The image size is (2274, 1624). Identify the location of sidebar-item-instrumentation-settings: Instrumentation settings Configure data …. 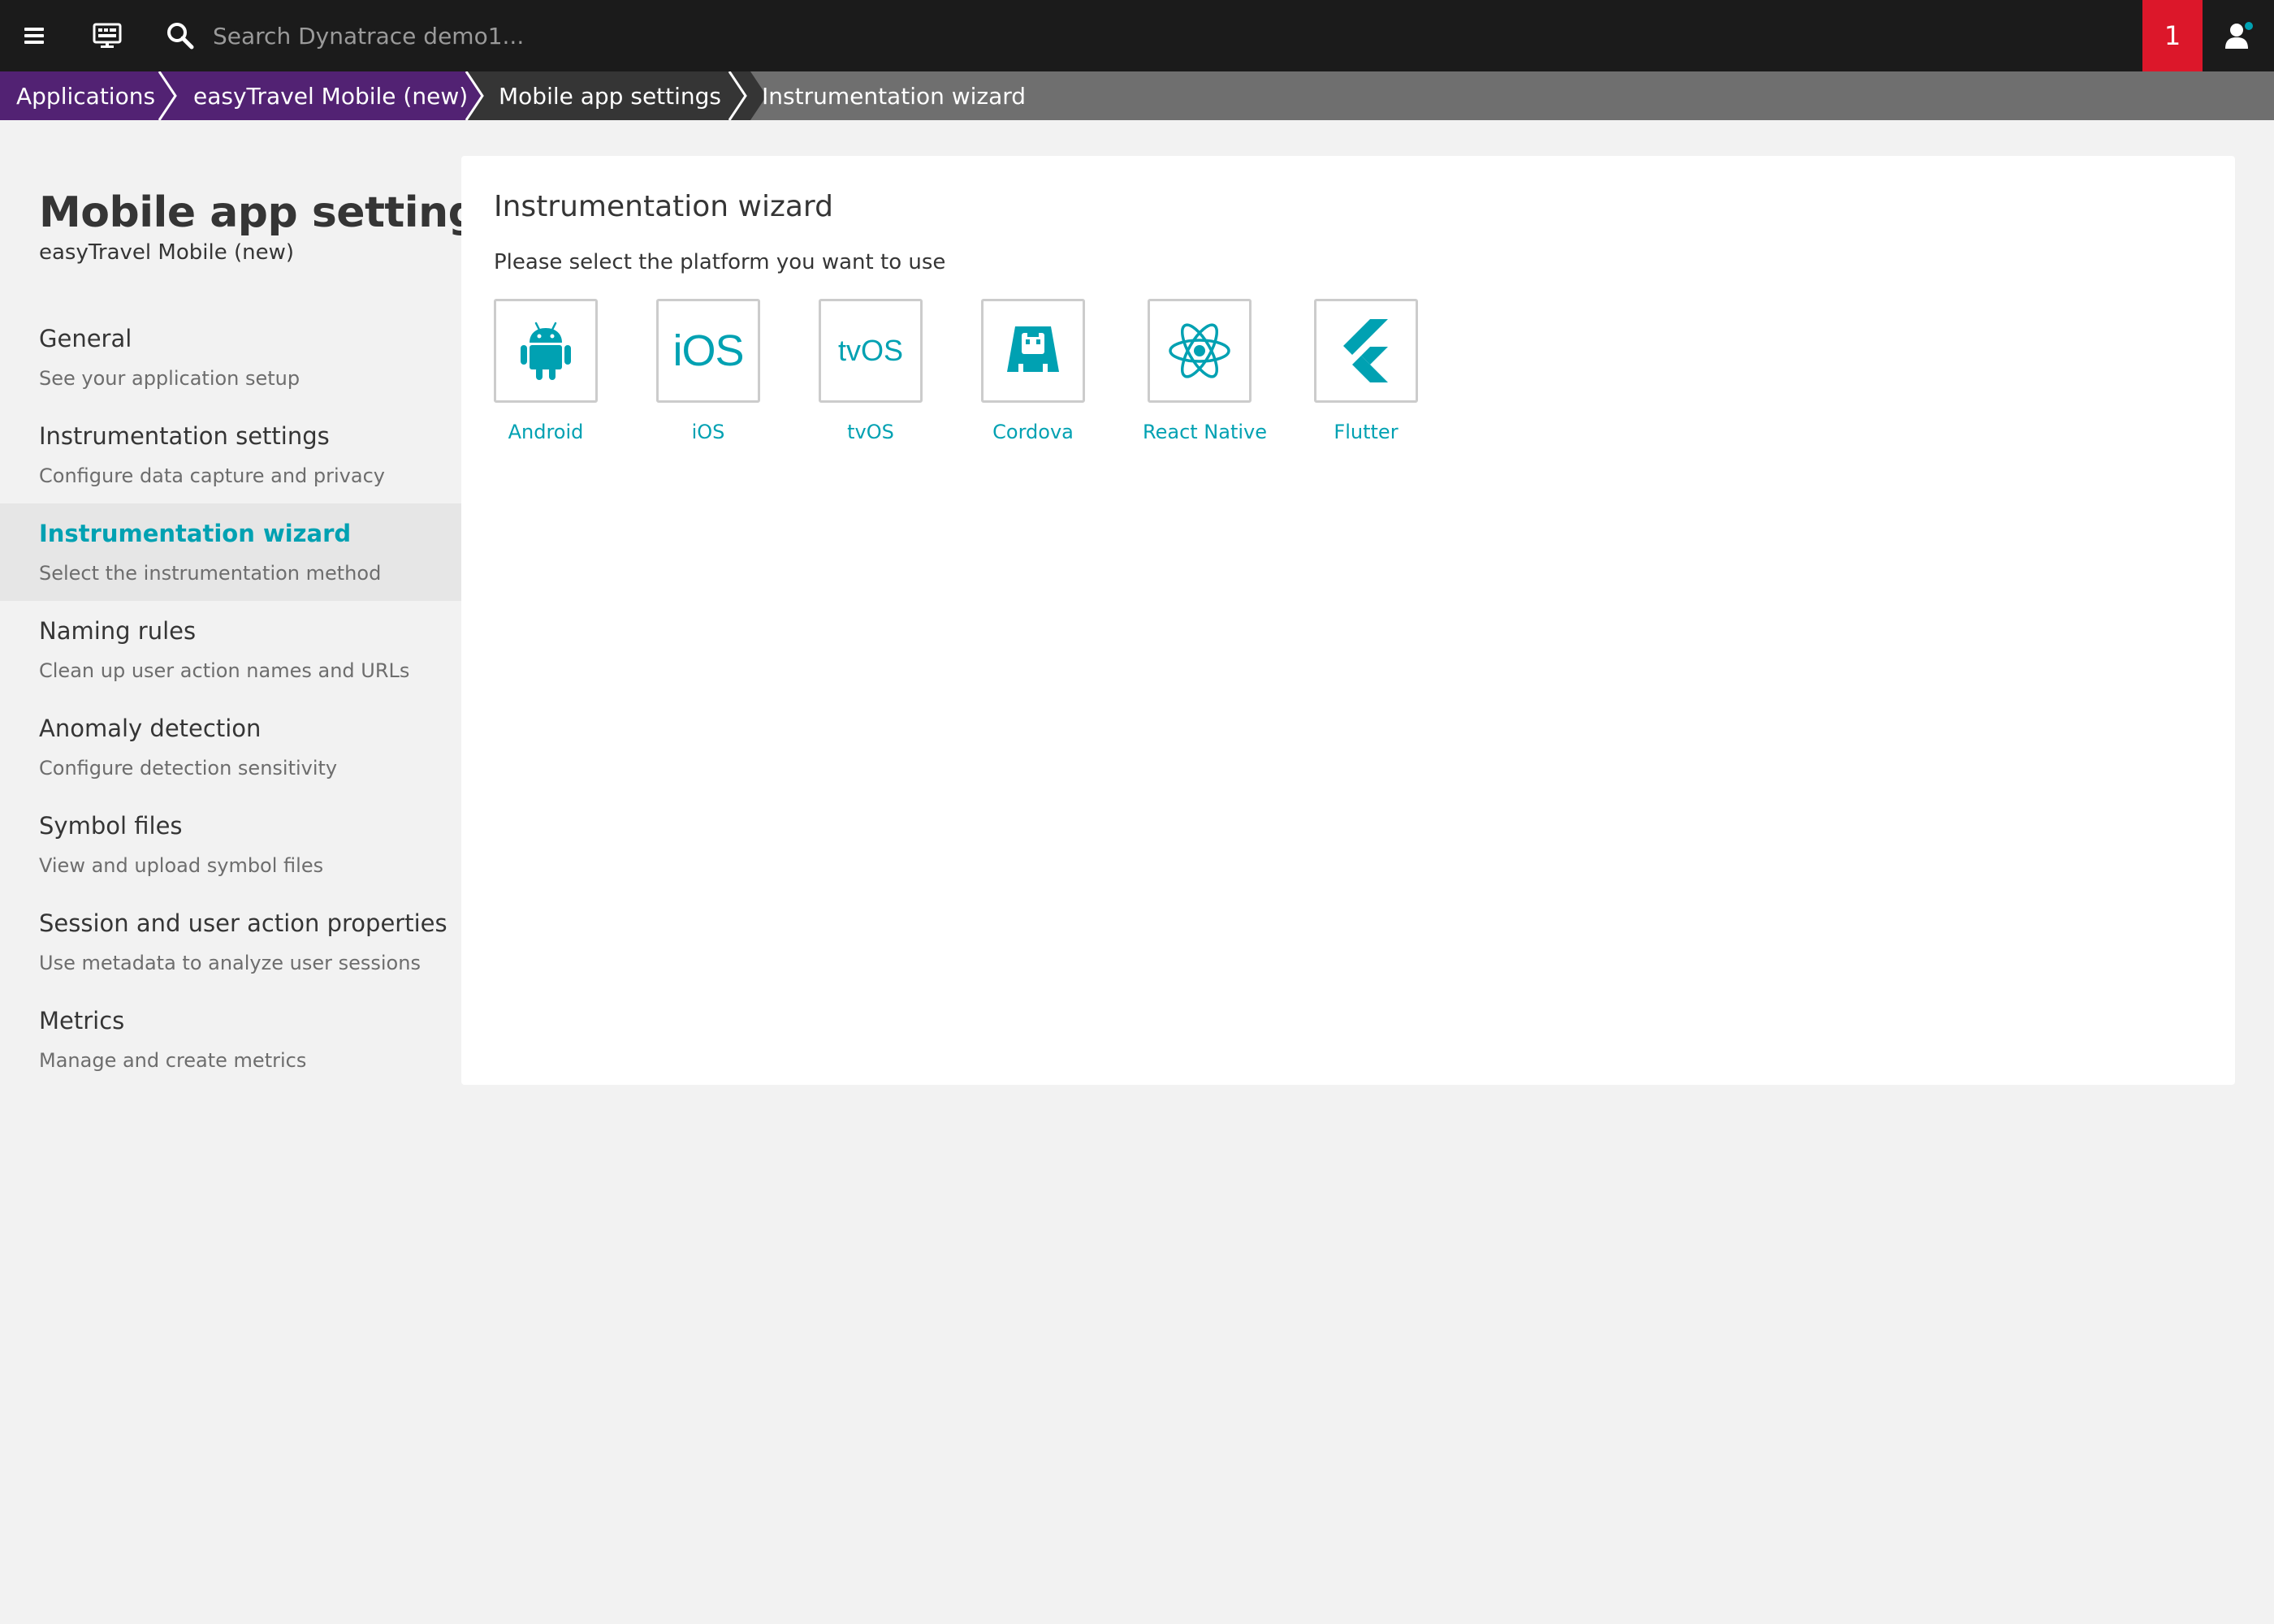
(230, 454).